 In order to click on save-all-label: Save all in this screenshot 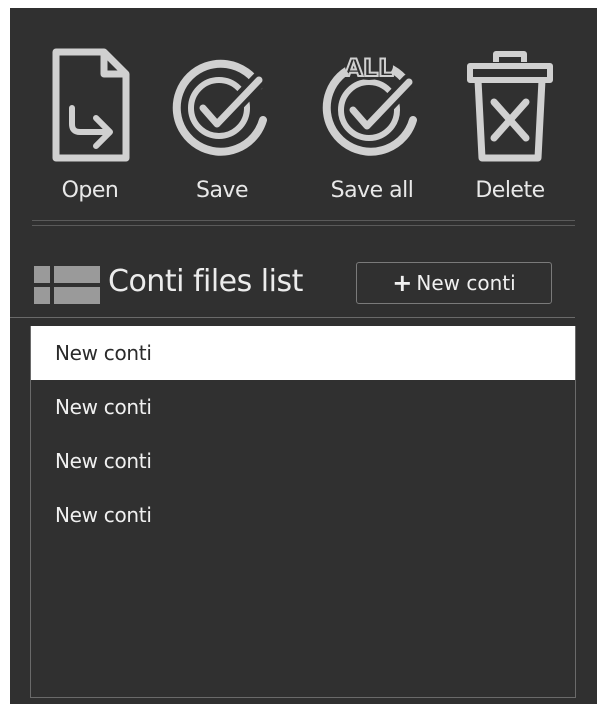, I will do `click(372, 190)`.